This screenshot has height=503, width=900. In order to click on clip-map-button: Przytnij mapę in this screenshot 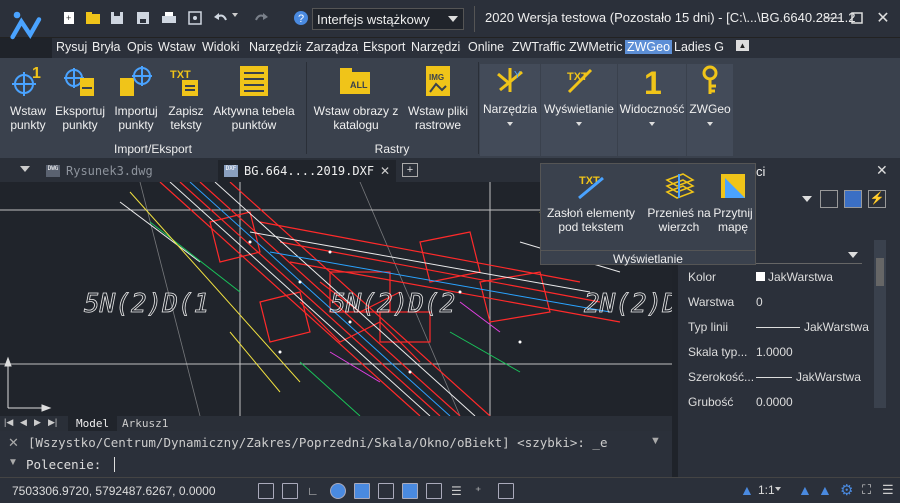, I will do `click(733, 202)`.